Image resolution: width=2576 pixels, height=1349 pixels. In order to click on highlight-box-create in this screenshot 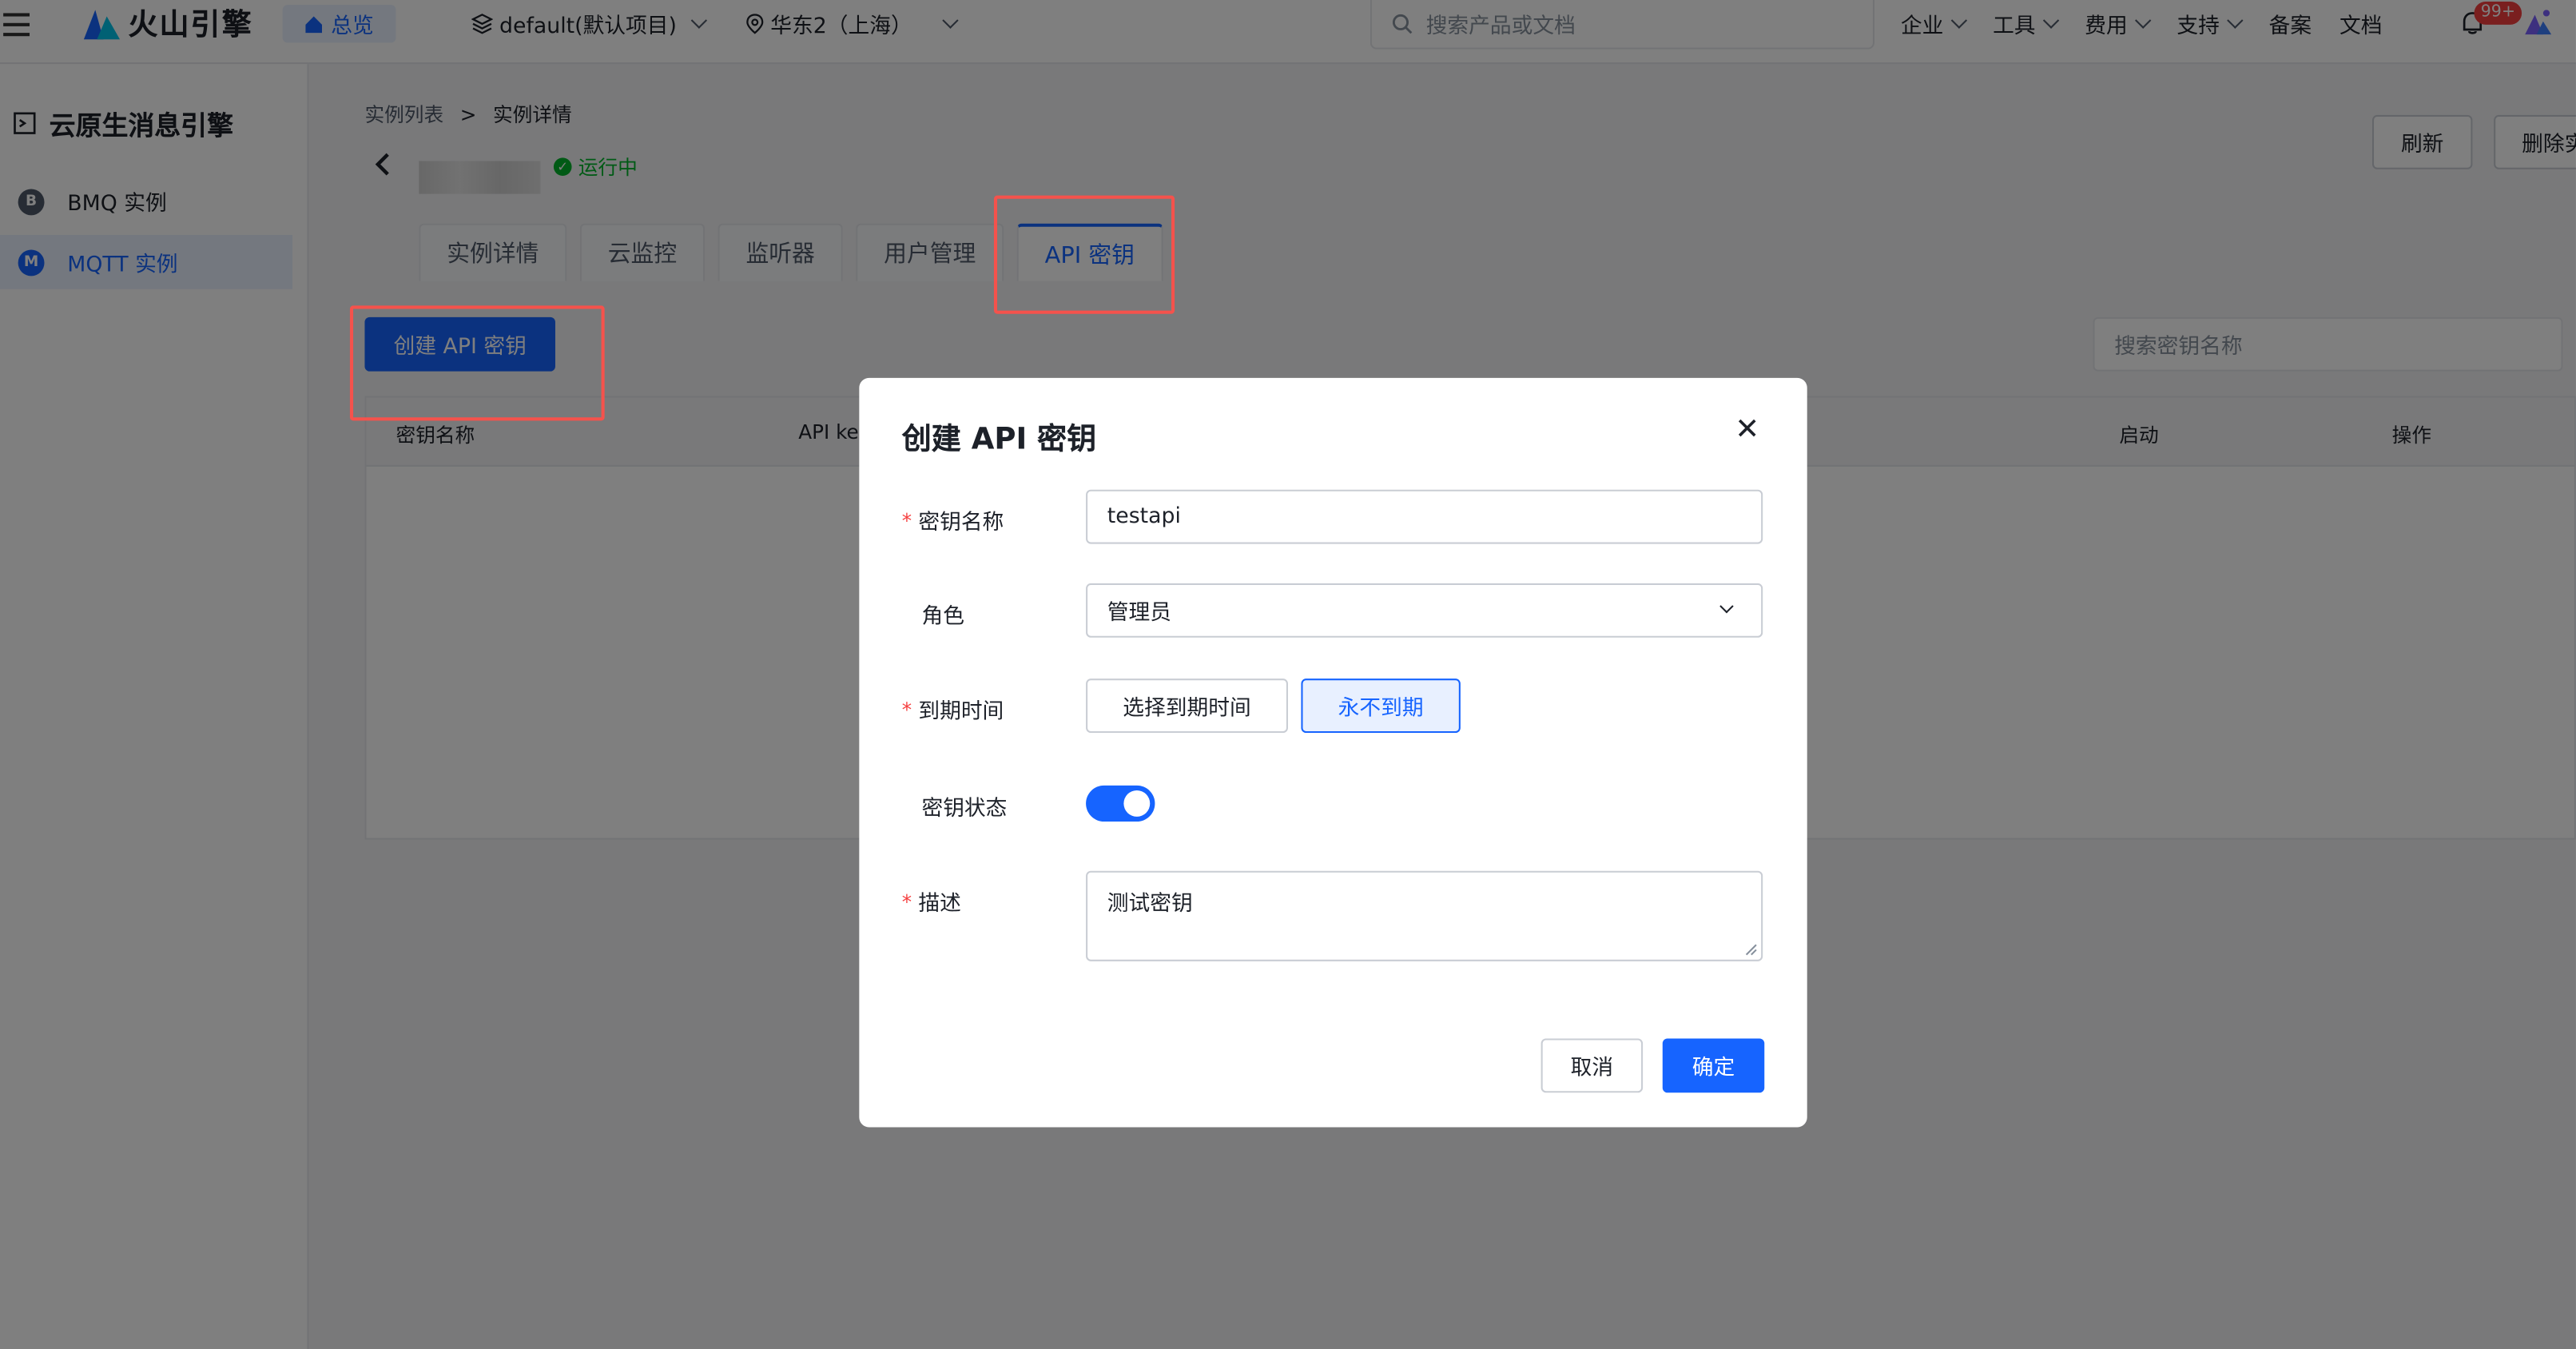, I will do `click(477, 363)`.